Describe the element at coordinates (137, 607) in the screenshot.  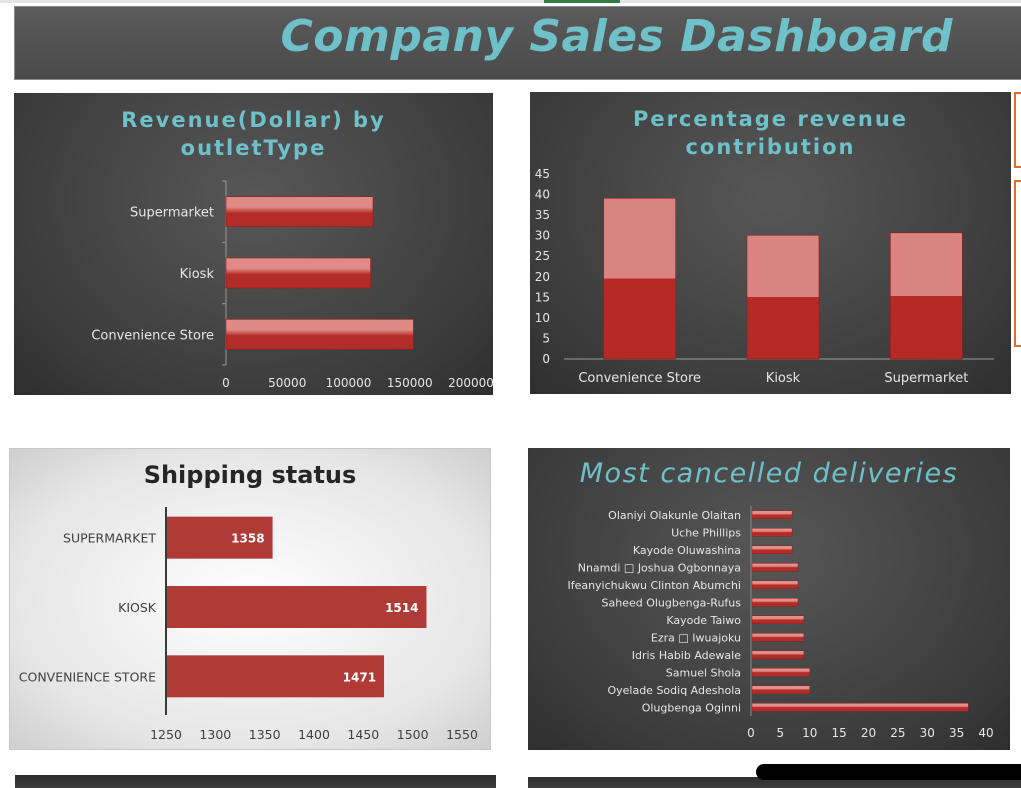
I see `shipping-category-label: KIOSK` at that location.